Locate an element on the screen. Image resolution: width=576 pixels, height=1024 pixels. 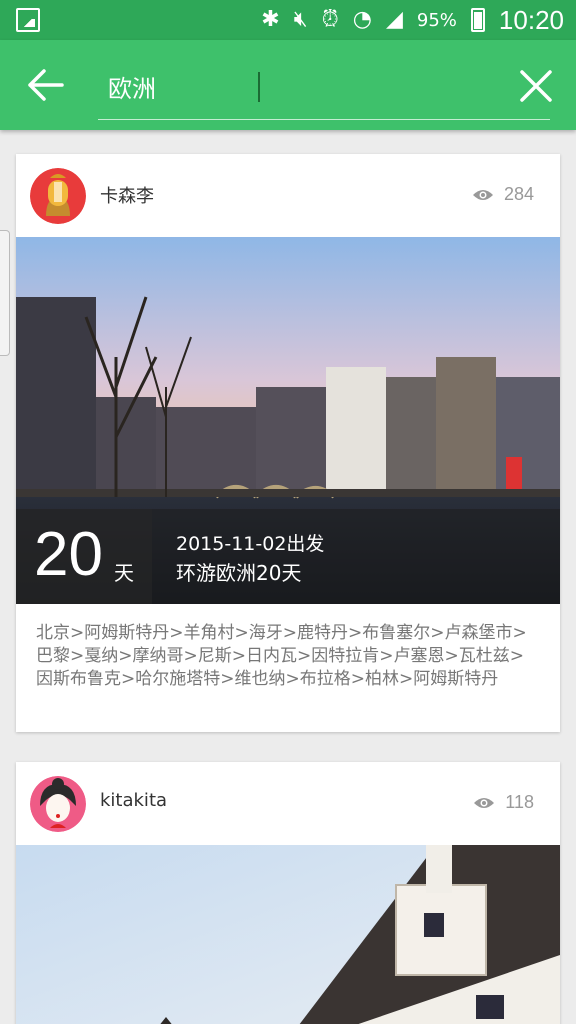
duration-days: 20 is located at coordinates (68, 554).